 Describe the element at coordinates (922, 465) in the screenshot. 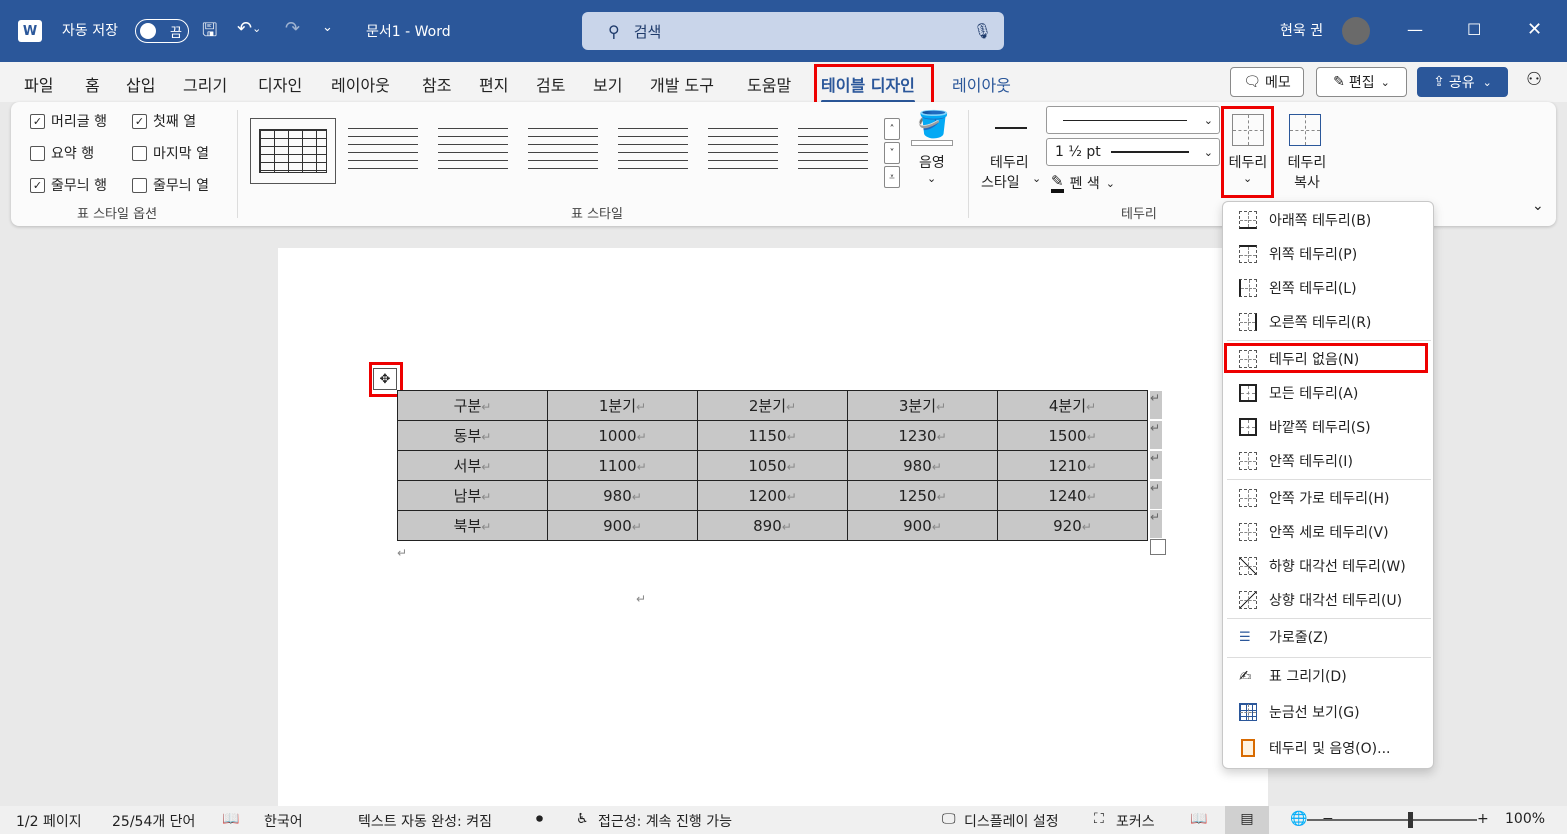

I see `table-cell: 980↵` at that location.